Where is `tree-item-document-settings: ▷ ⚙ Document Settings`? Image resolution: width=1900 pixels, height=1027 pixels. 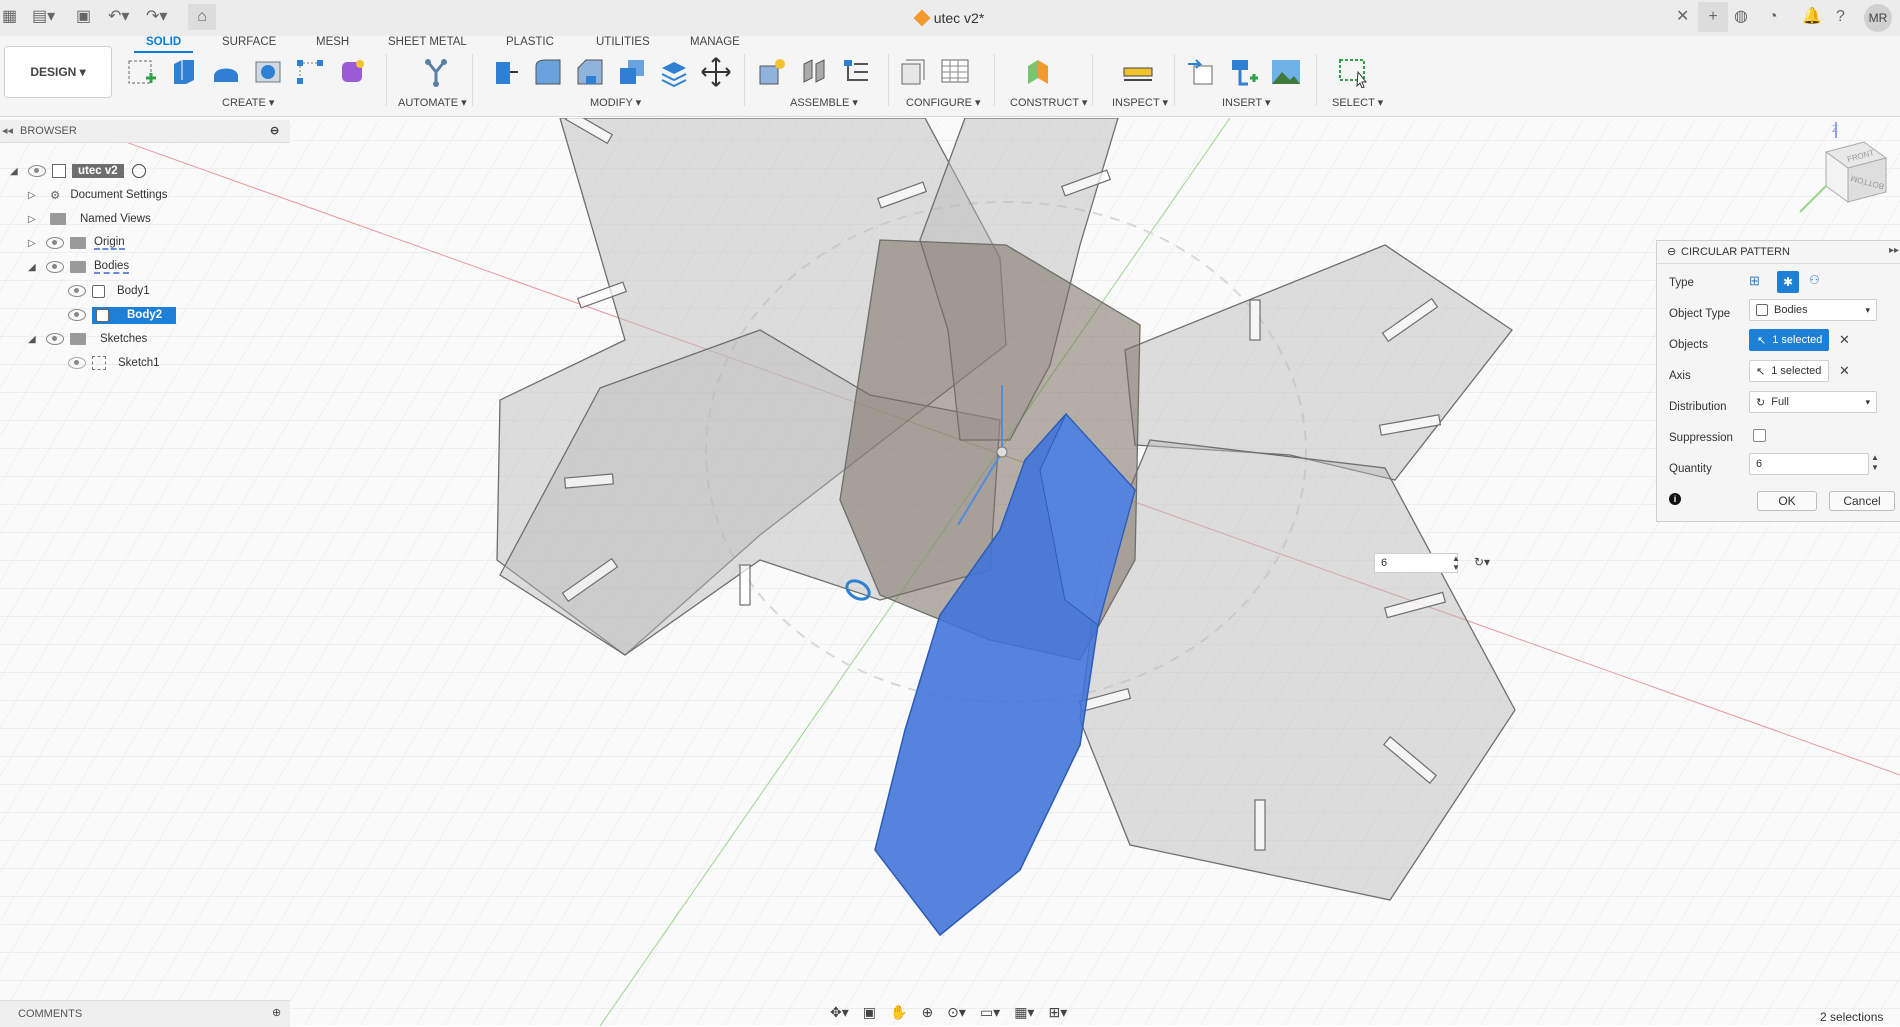
tree-item-document-settings: ▷ ⚙ Document Settings is located at coordinates (97, 195).